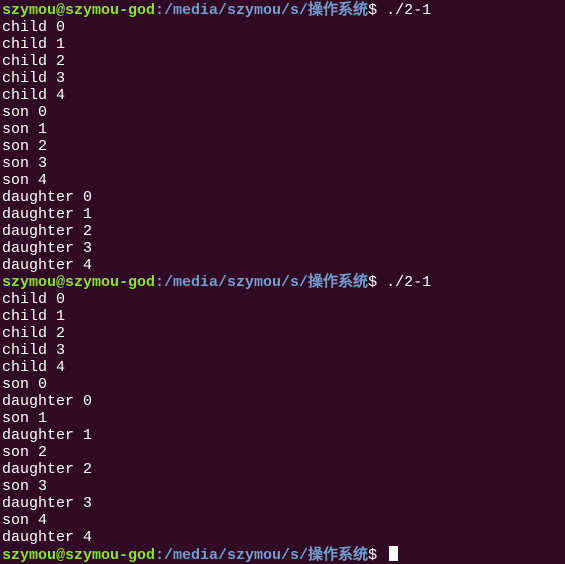 The width and height of the screenshot is (565, 564). I want to click on text-cursor, so click(394, 553).